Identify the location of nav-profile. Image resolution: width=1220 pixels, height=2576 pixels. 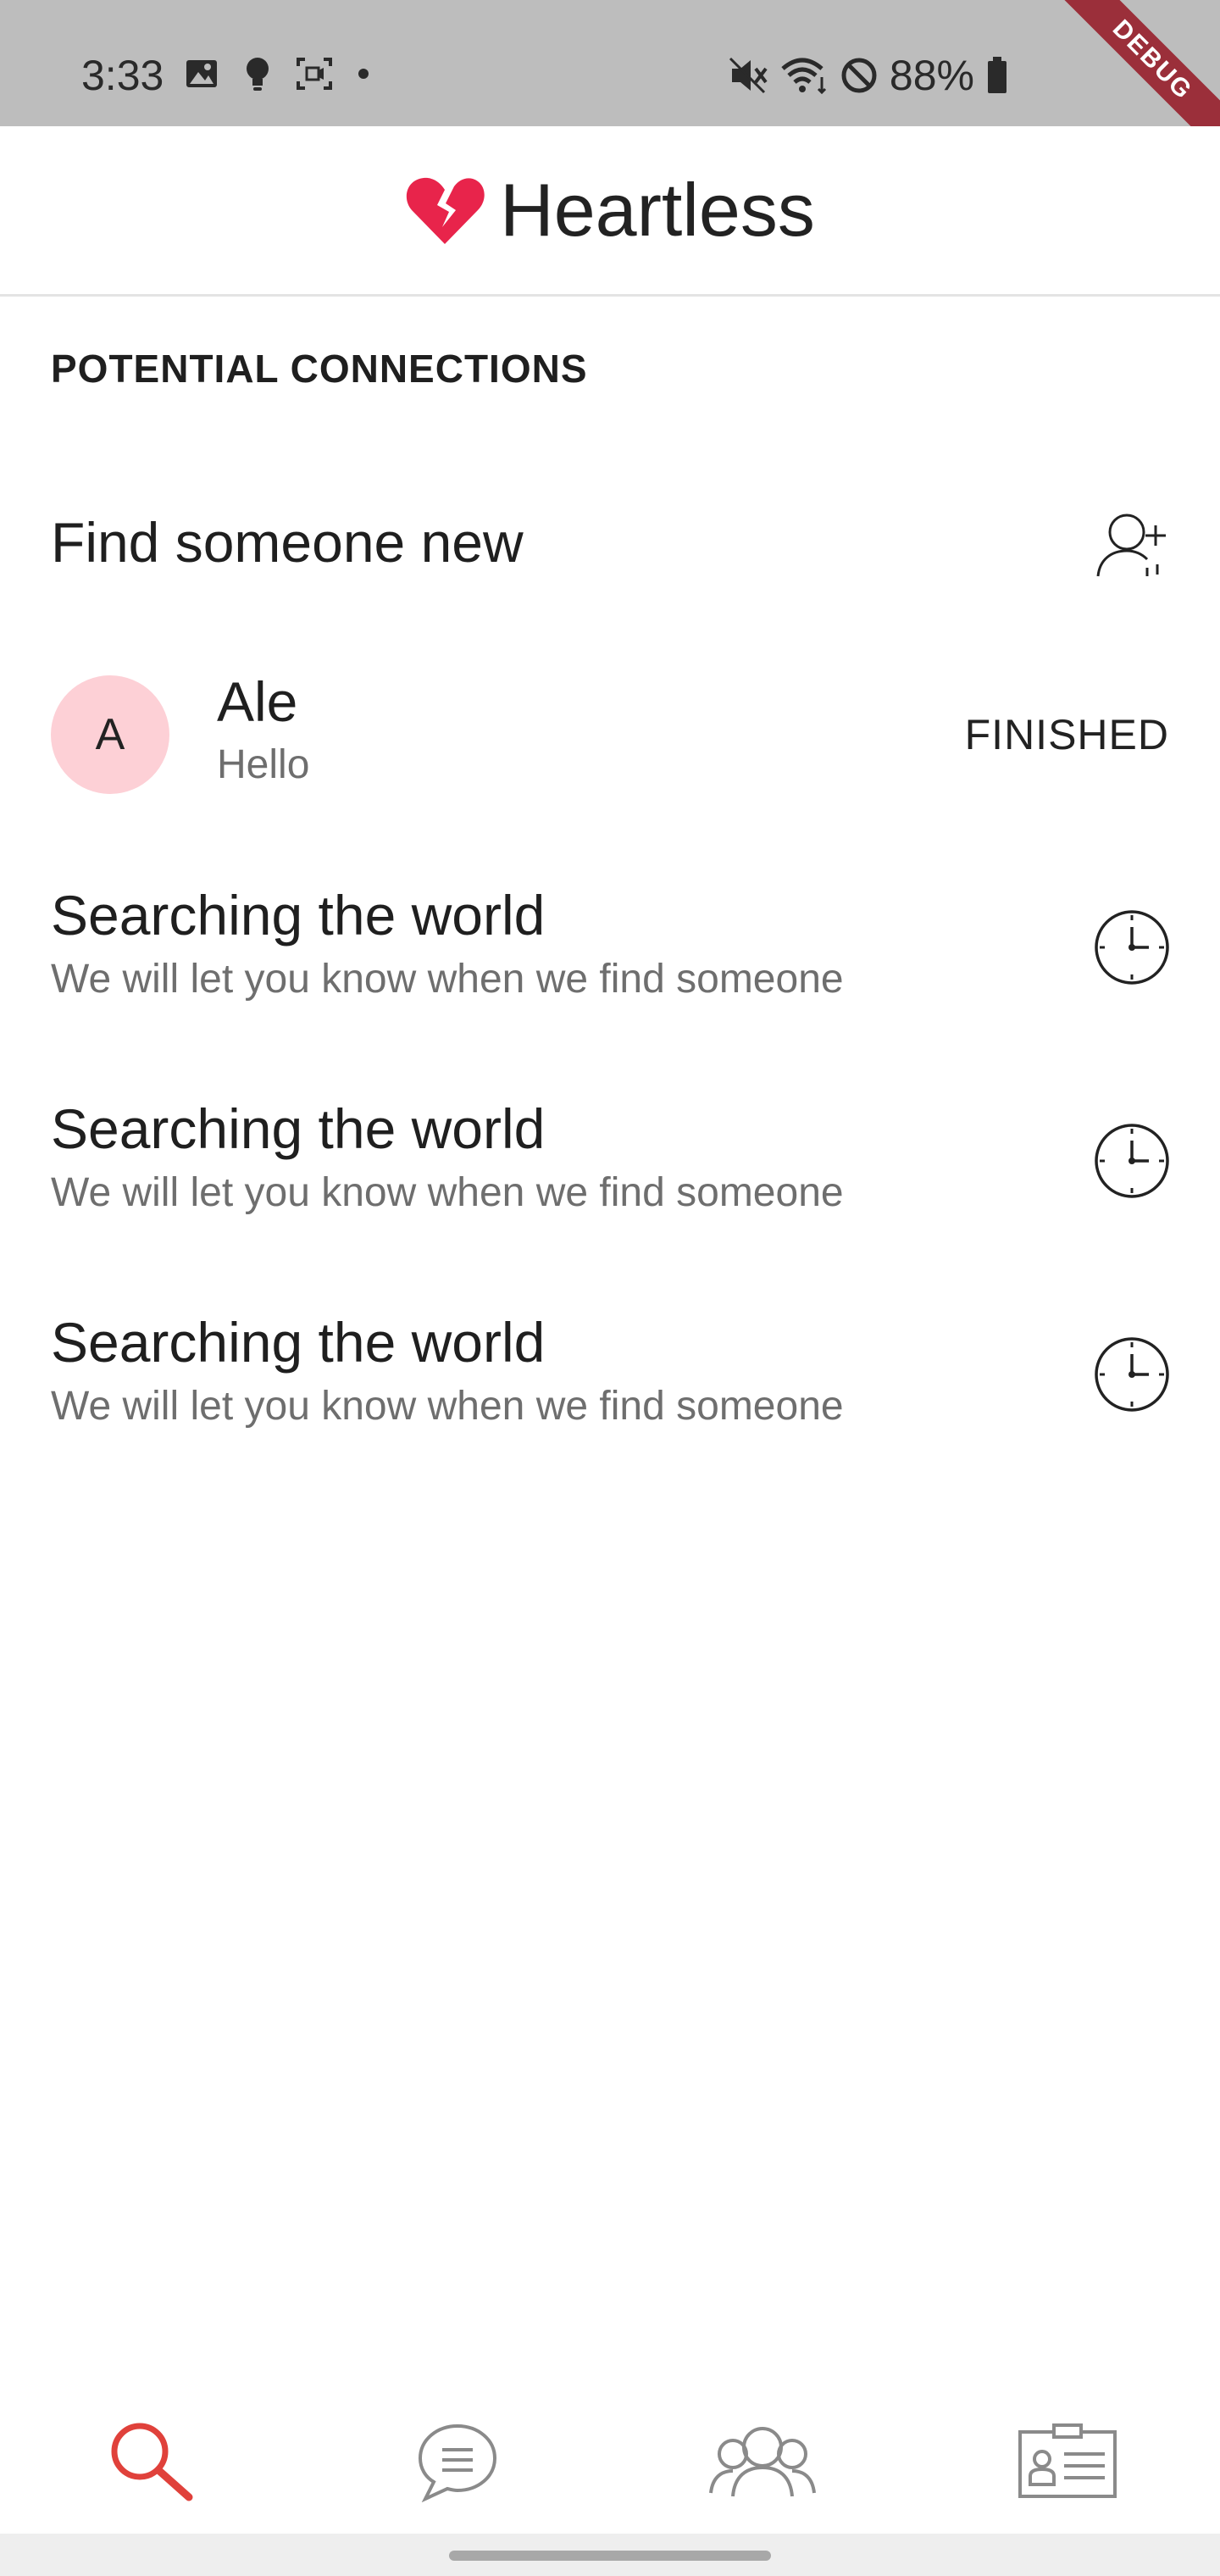
(1067, 2462).